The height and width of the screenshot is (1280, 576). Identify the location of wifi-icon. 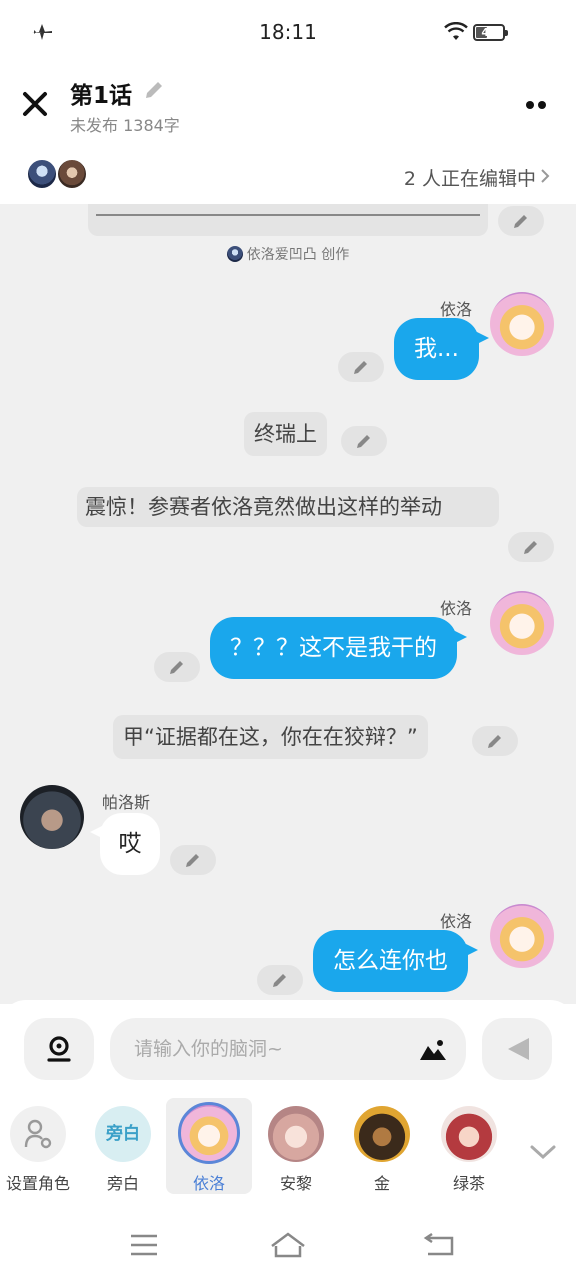
(456, 31).